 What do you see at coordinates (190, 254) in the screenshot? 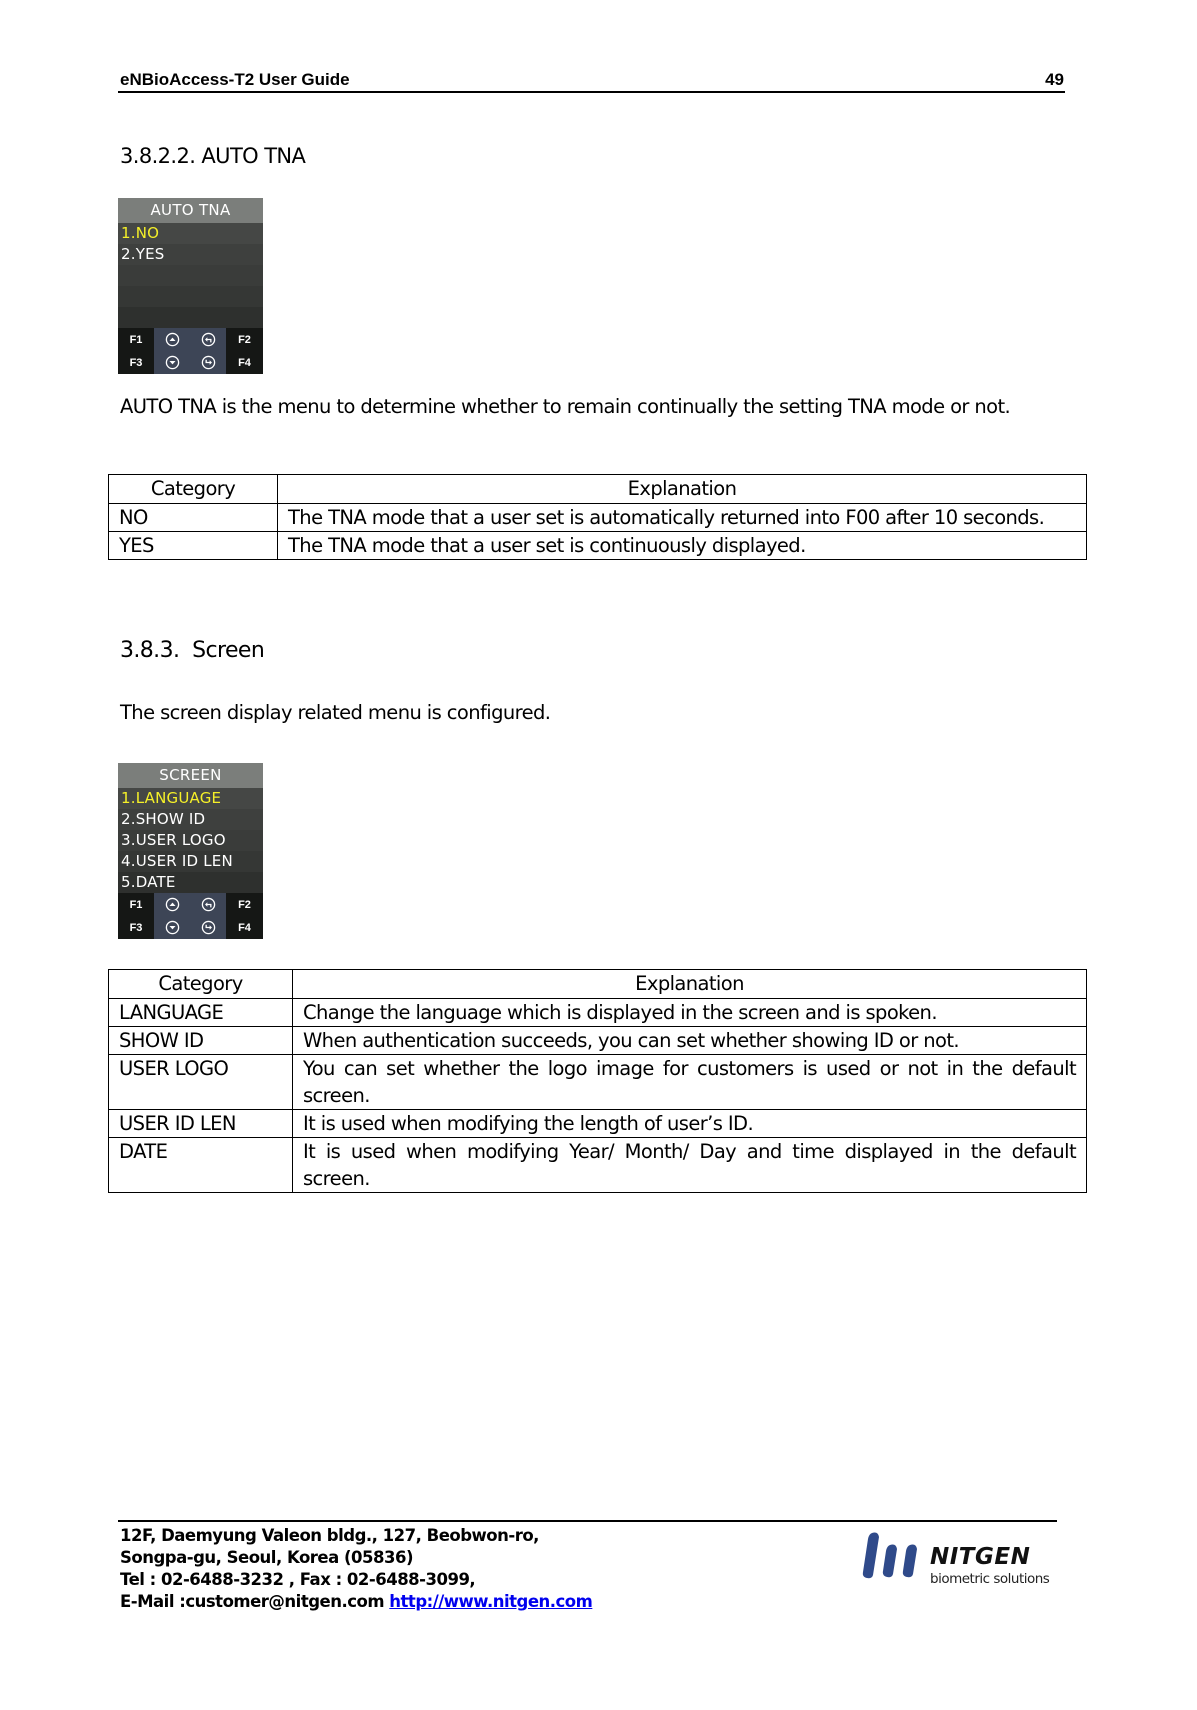
I see `device-menu-item: 2.YES` at bounding box center [190, 254].